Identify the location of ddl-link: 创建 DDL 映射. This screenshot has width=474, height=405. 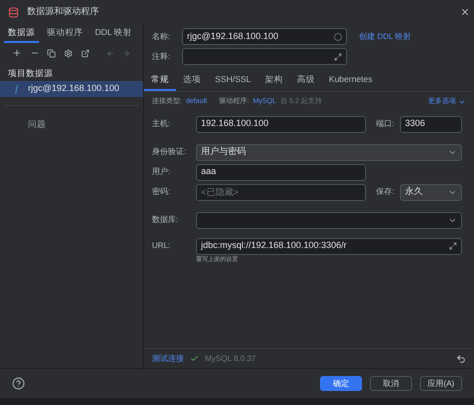
(385, 36).